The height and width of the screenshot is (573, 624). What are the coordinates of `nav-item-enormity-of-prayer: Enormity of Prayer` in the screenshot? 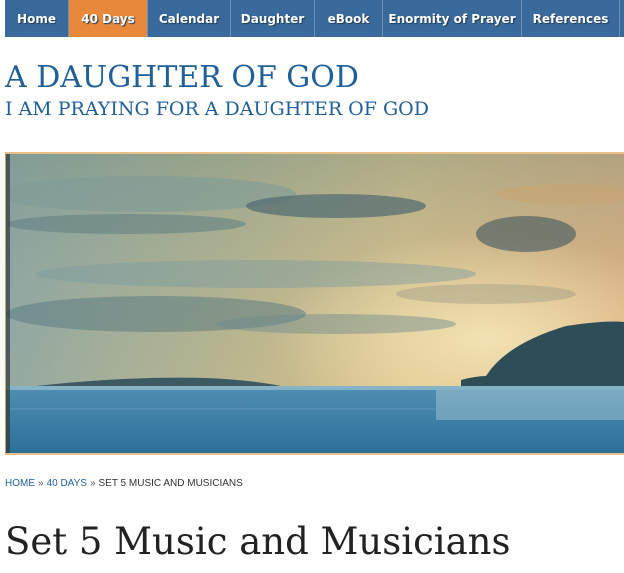 It's located at (452, 18).